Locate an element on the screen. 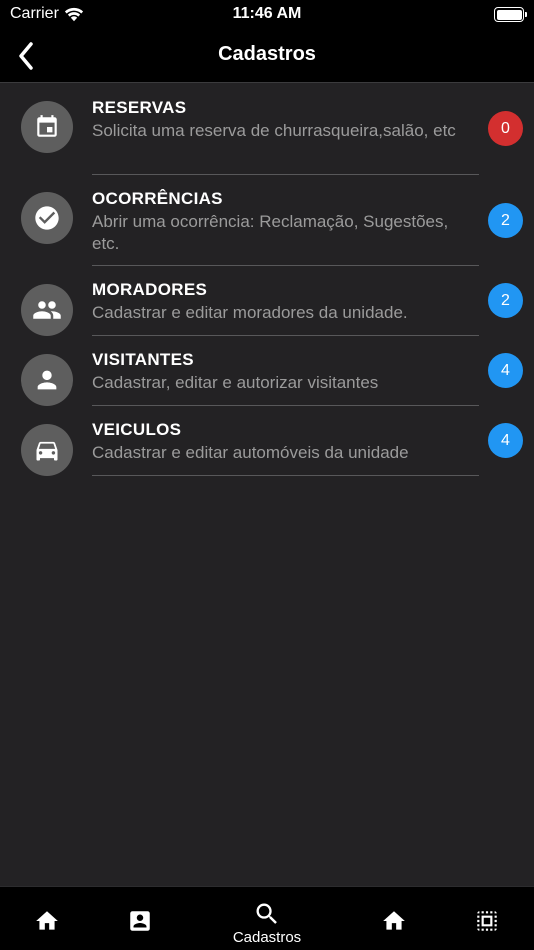  status-time: 11:46 AM is located at coordinates (267, 13).